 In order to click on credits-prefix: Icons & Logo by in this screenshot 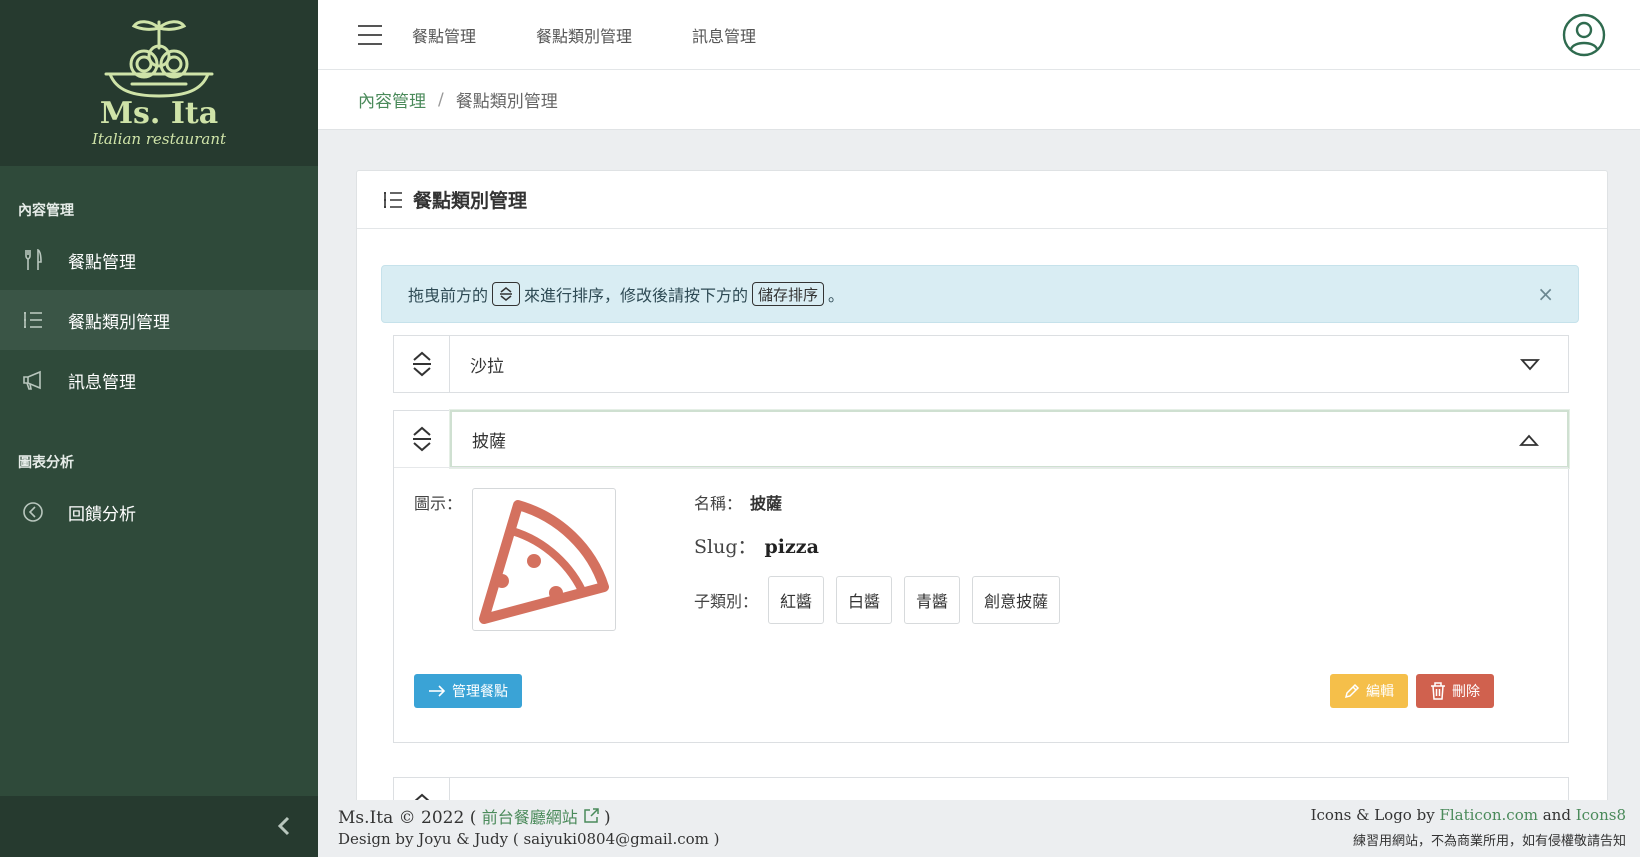, I will do `click(1372, 815)`.